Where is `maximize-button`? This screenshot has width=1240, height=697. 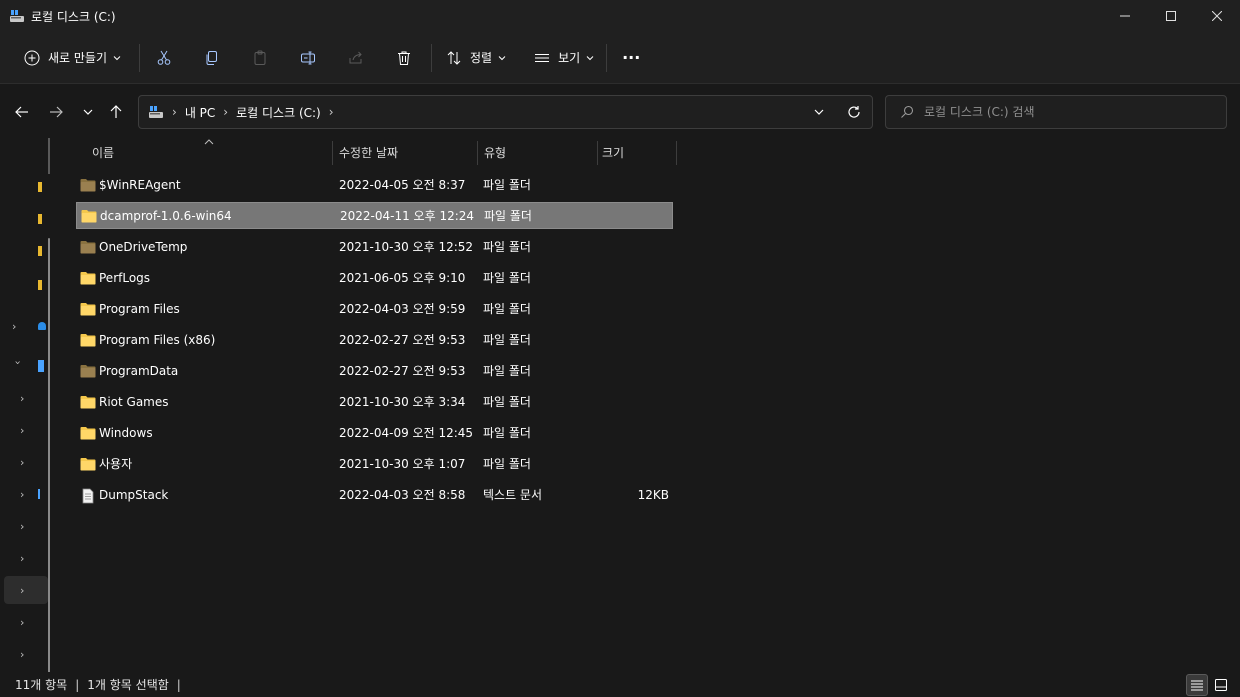 maximize-button is located at coordinates (1171, 16).